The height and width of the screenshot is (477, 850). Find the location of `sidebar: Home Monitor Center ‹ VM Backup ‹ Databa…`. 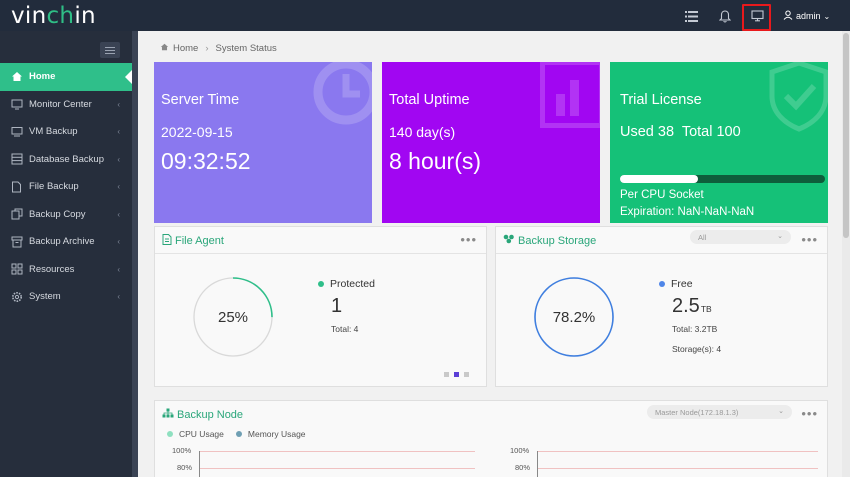

sidebar: Home Monitor Center ‹ VM Backup ‹ Databa… is located at coordinates (66, 254).